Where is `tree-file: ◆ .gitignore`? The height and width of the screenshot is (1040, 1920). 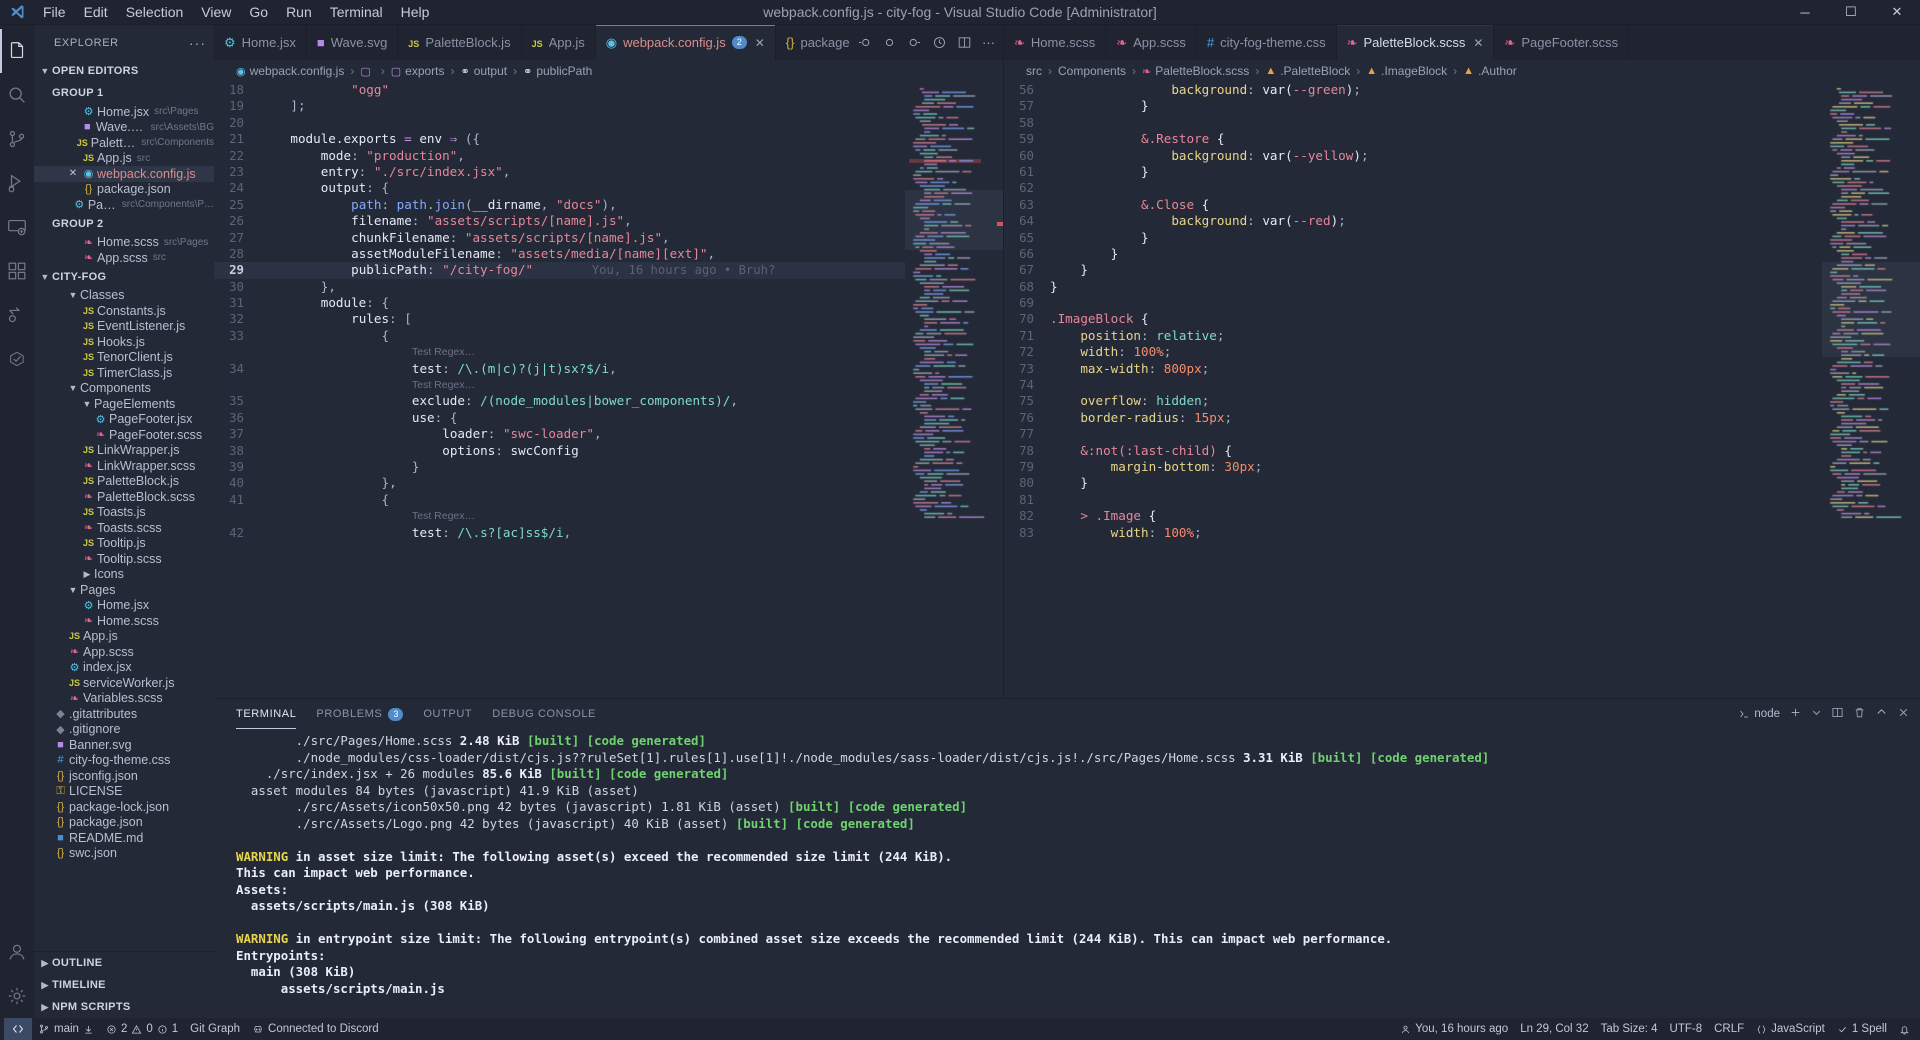 tree-file: ◆ .gitignore is located at coordinates (124, 730).